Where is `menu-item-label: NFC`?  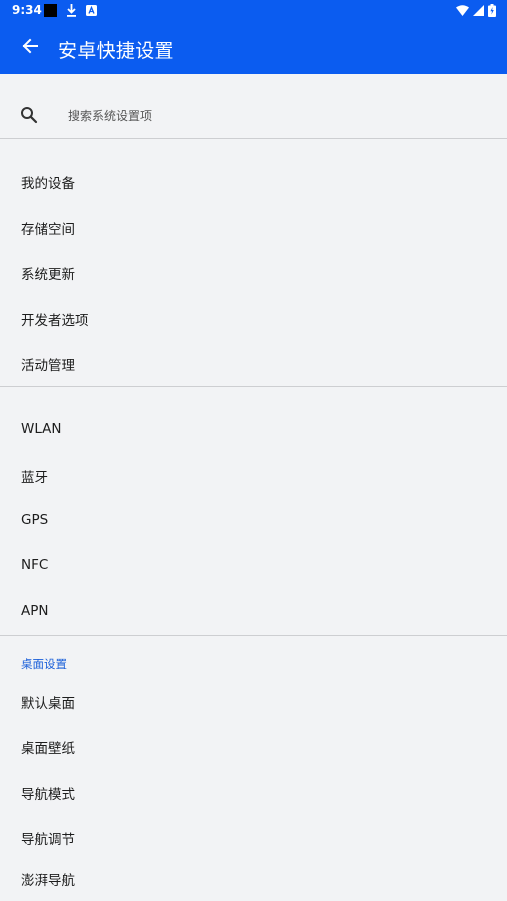
menu-item-label: NFC is located at coordinates (35, 565).